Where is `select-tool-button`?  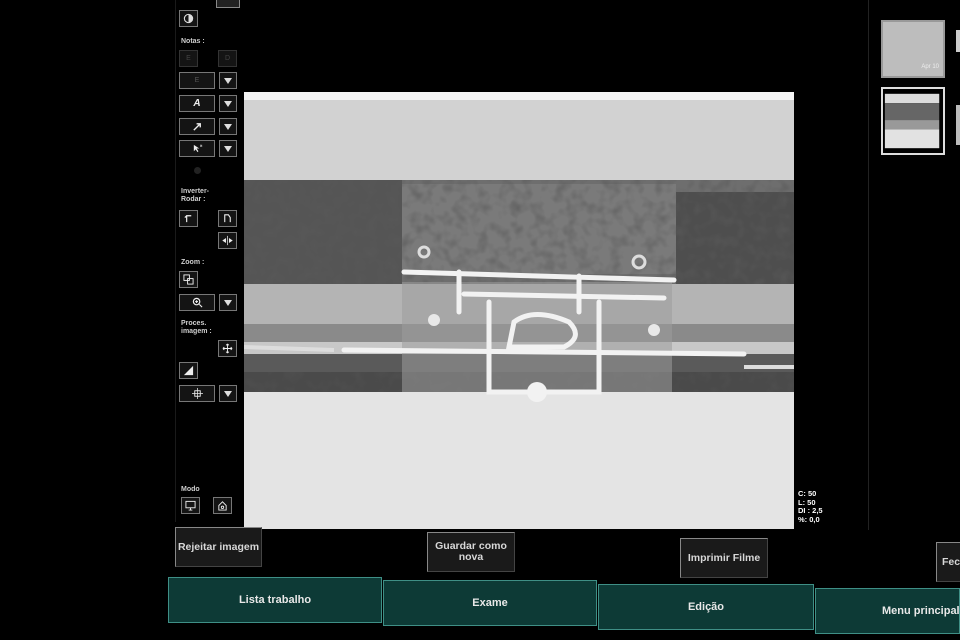 select-tool-button is located at coordinates (197, 148).